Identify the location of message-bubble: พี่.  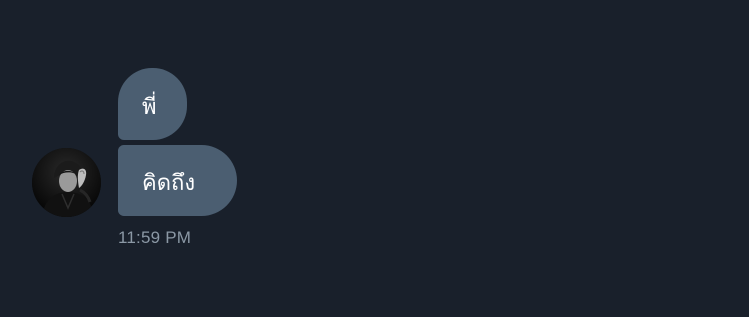
(152, 104).